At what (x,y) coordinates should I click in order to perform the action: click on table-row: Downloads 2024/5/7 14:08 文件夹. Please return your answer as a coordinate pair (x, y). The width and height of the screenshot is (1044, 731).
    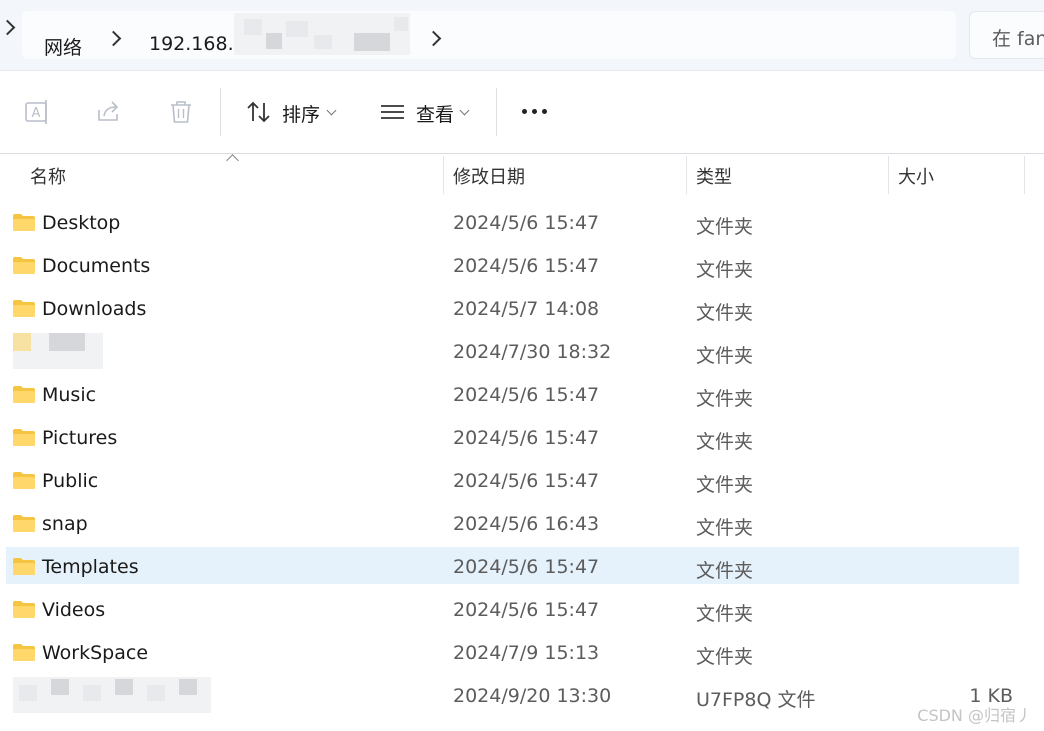
    Looking at the image, I should click on (512, 307).